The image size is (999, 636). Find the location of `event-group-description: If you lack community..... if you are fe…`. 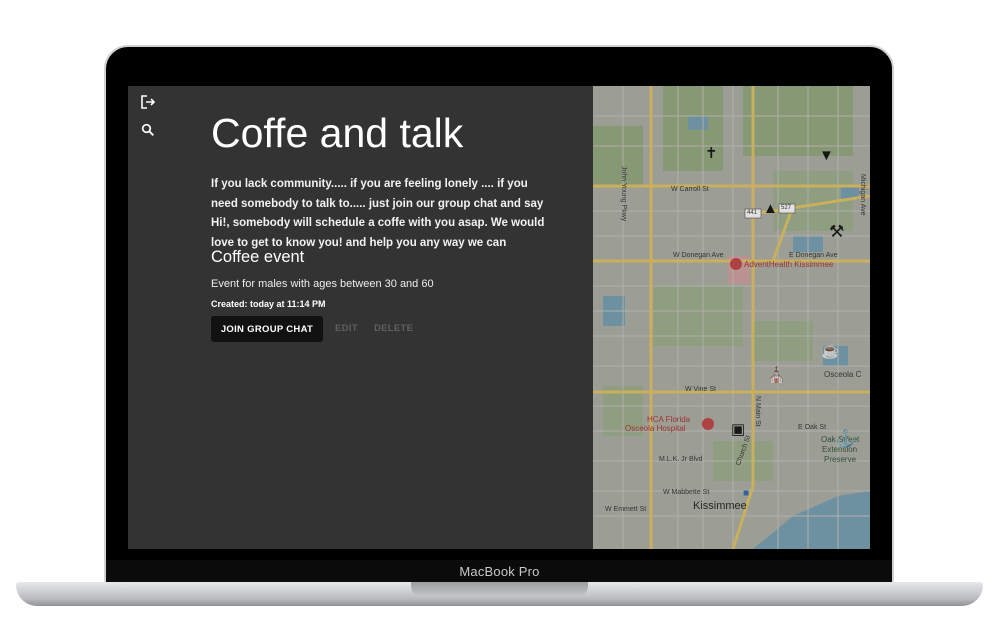

event-group-description: If you lack community..... if you are fe… is located at coordinates (378, 213).